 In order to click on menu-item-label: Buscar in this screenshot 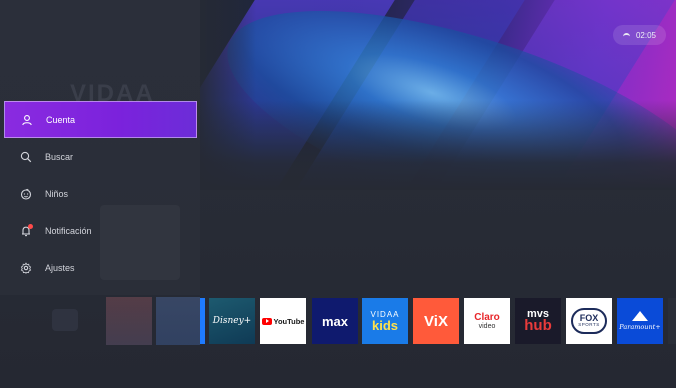, I will do `click(59, 156)`.